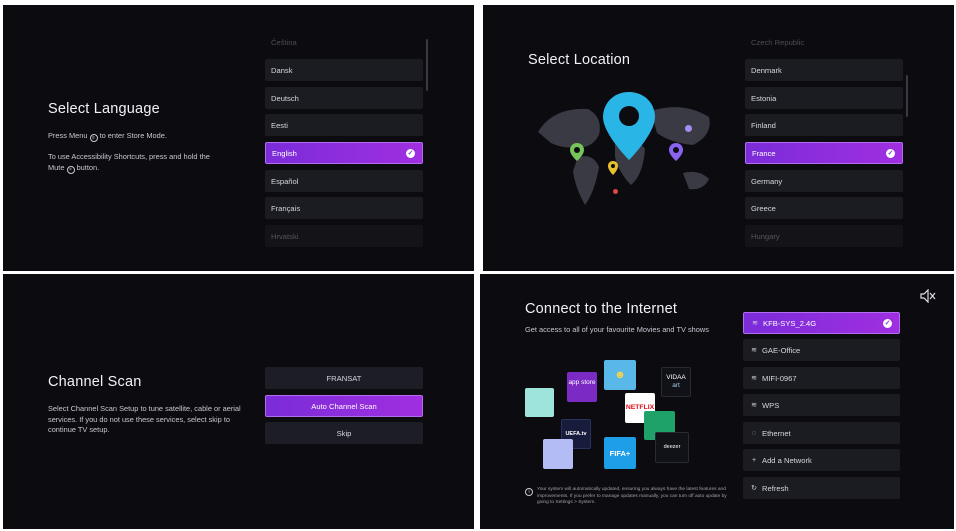  What do you see at coordinates (821, 378) in the screenshot?
I see `network-item: ≋ MIFI-0967` at bounding box center [821, 378].